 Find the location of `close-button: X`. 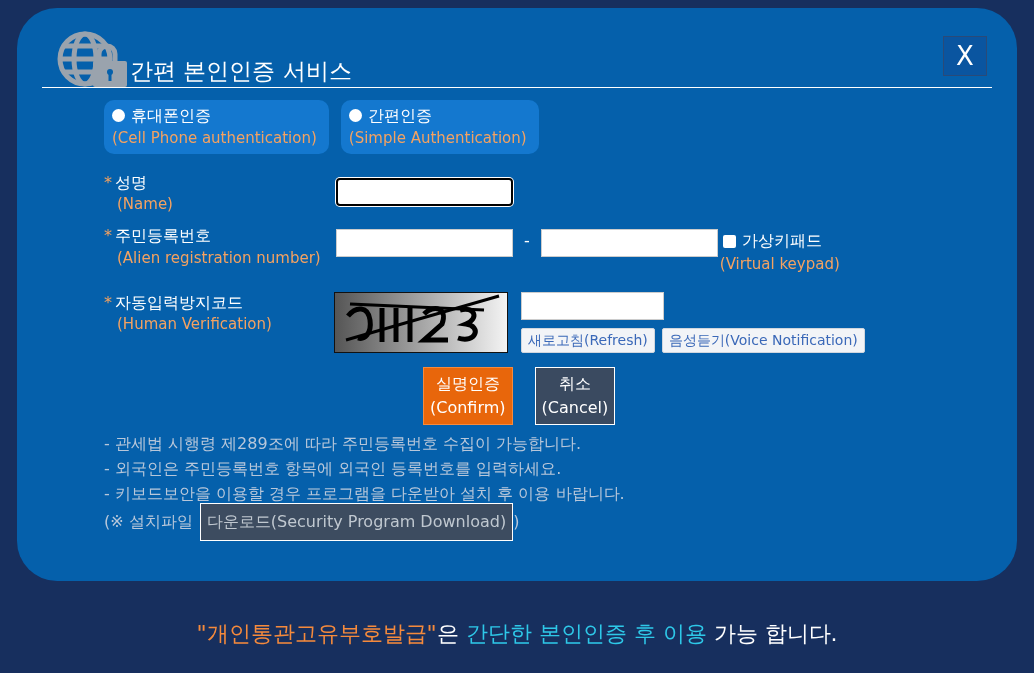

close-button: X is located at coordinates (965, 56).